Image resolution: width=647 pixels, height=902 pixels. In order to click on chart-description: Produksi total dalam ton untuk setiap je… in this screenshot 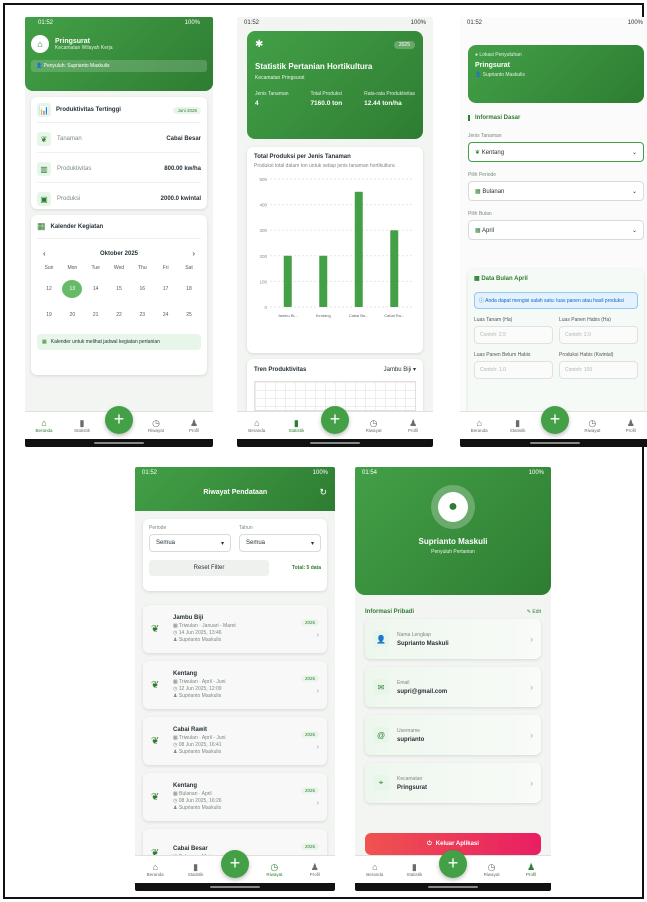, I will do `click(324, 166)`.